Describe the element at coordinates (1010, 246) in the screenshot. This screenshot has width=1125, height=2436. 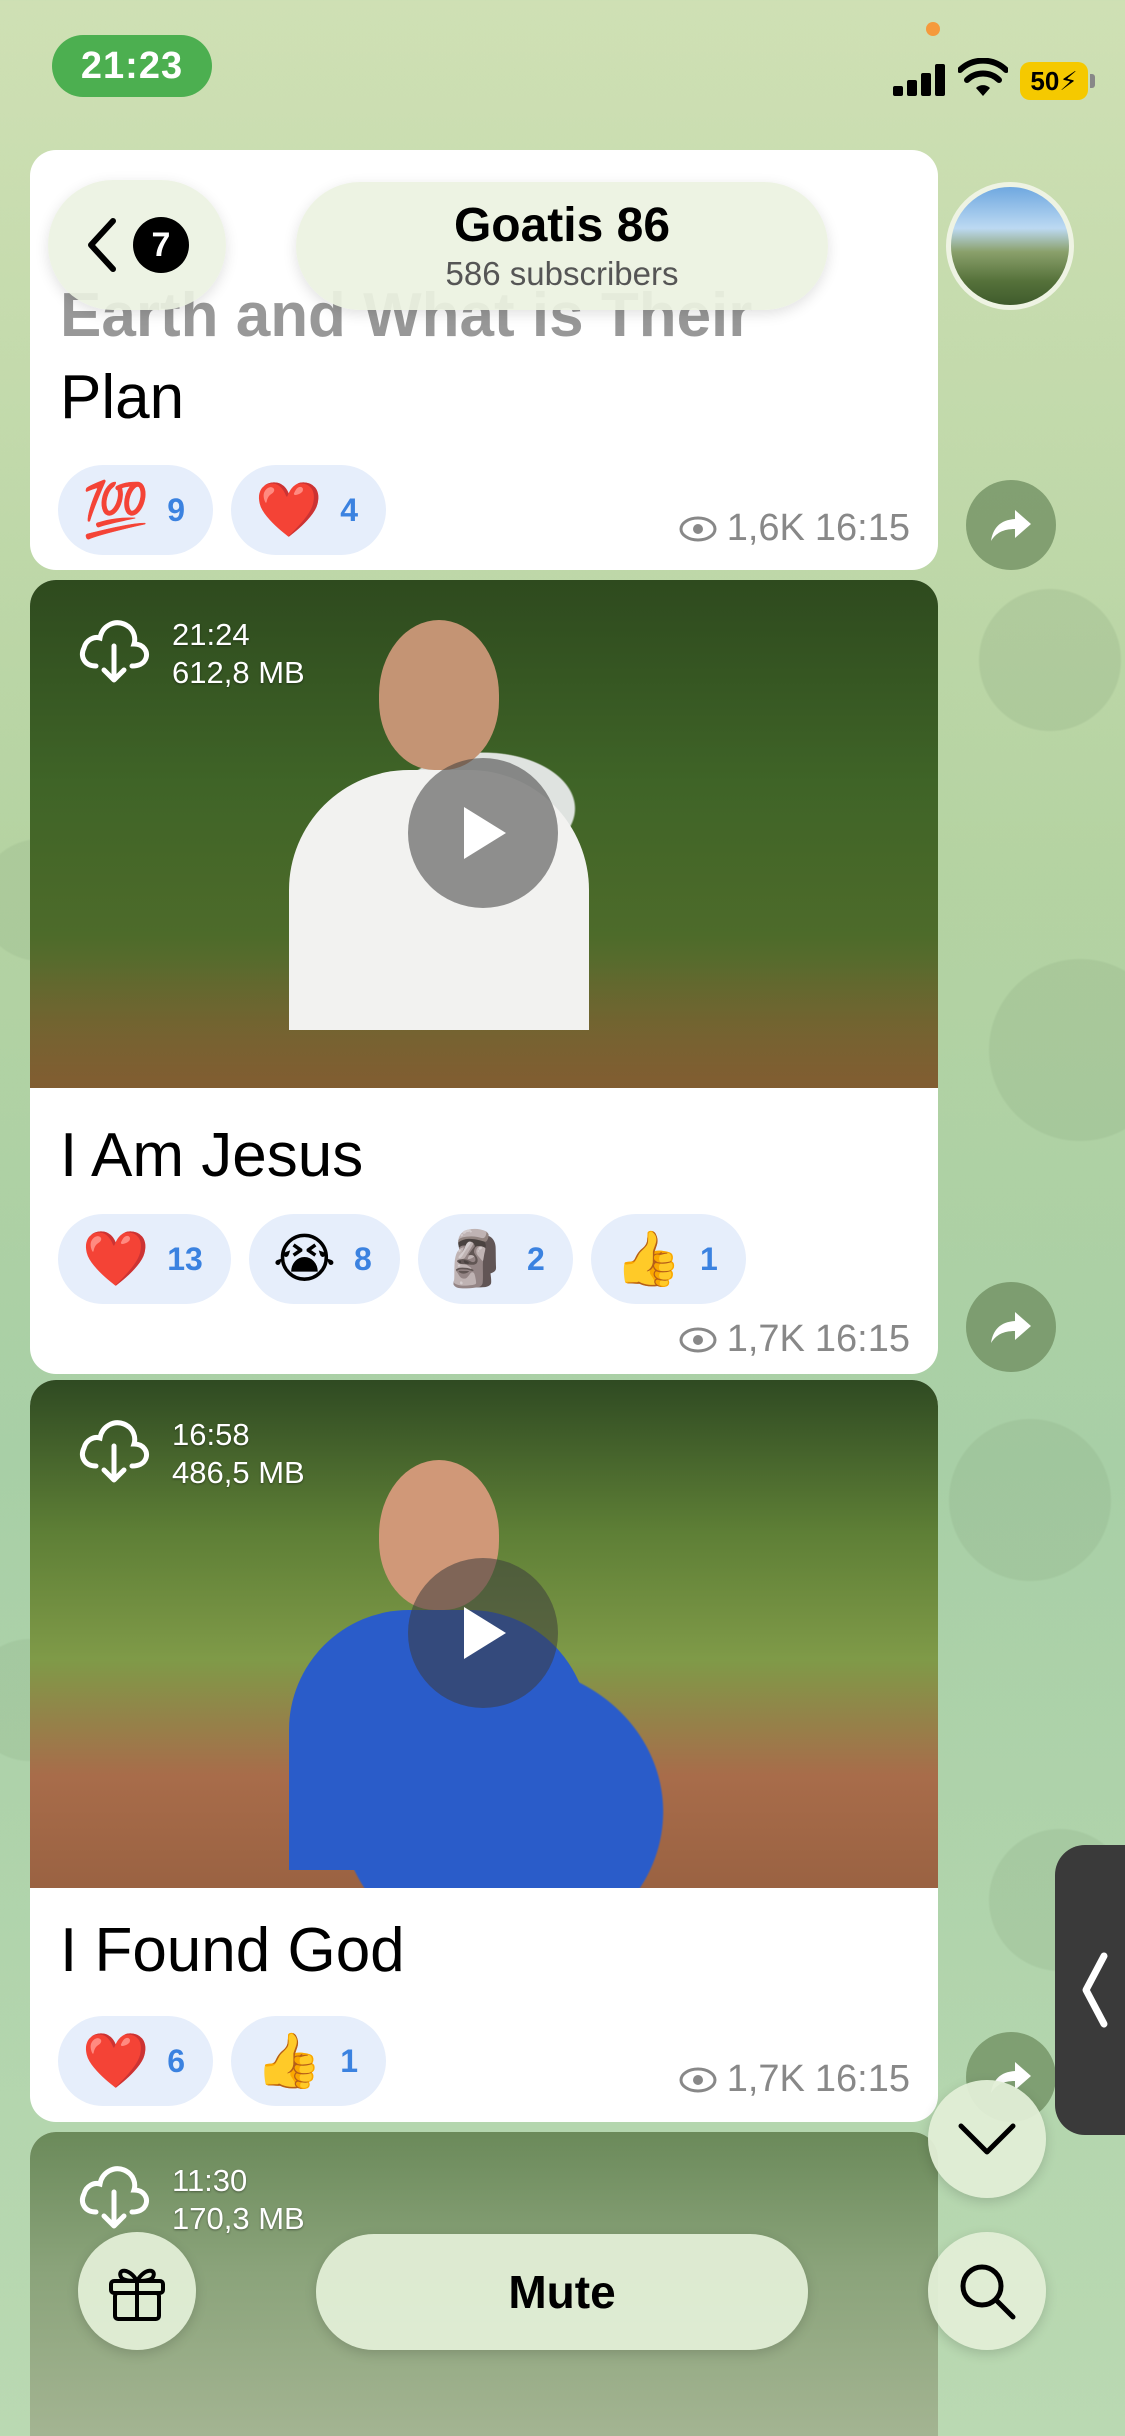
I see `channel-avatar` at that location.